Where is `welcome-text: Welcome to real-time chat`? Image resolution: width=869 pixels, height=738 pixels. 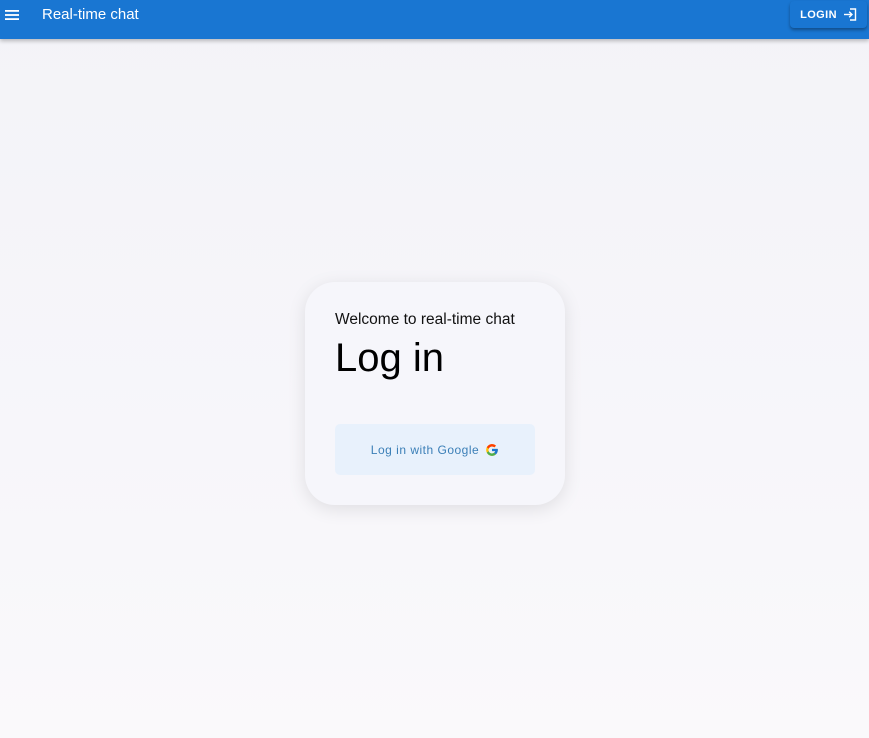 welcome-text: Welcome to real-time chat is located at coordinates (425, 319).